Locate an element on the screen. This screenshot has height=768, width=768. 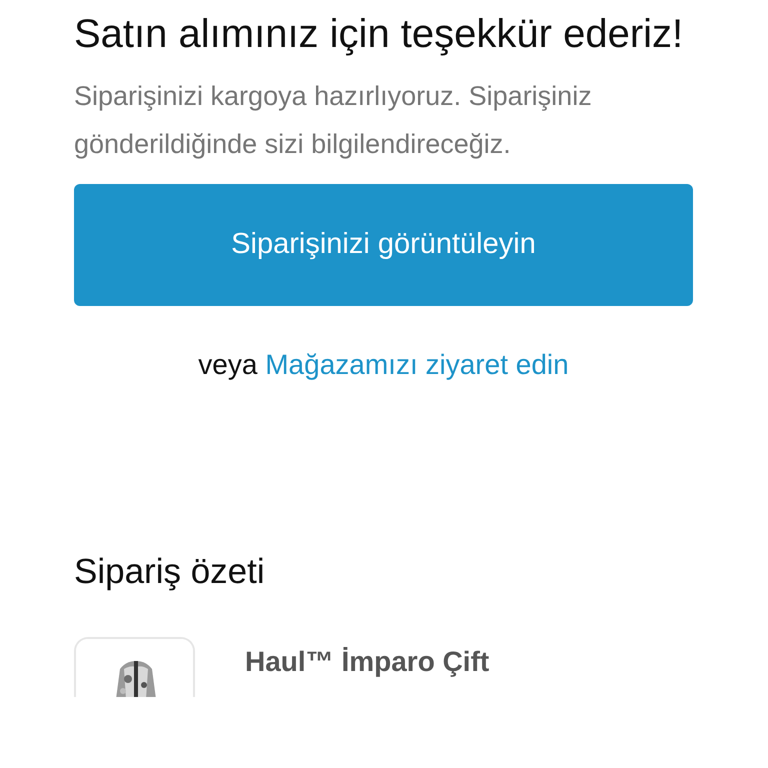
confirmation-message: Siparişinizi kargoya hazırlıyoruz. Siparişiniz gönderildiğinde sizi bilgilendireceğiz. is located at coordinates (333, 120).